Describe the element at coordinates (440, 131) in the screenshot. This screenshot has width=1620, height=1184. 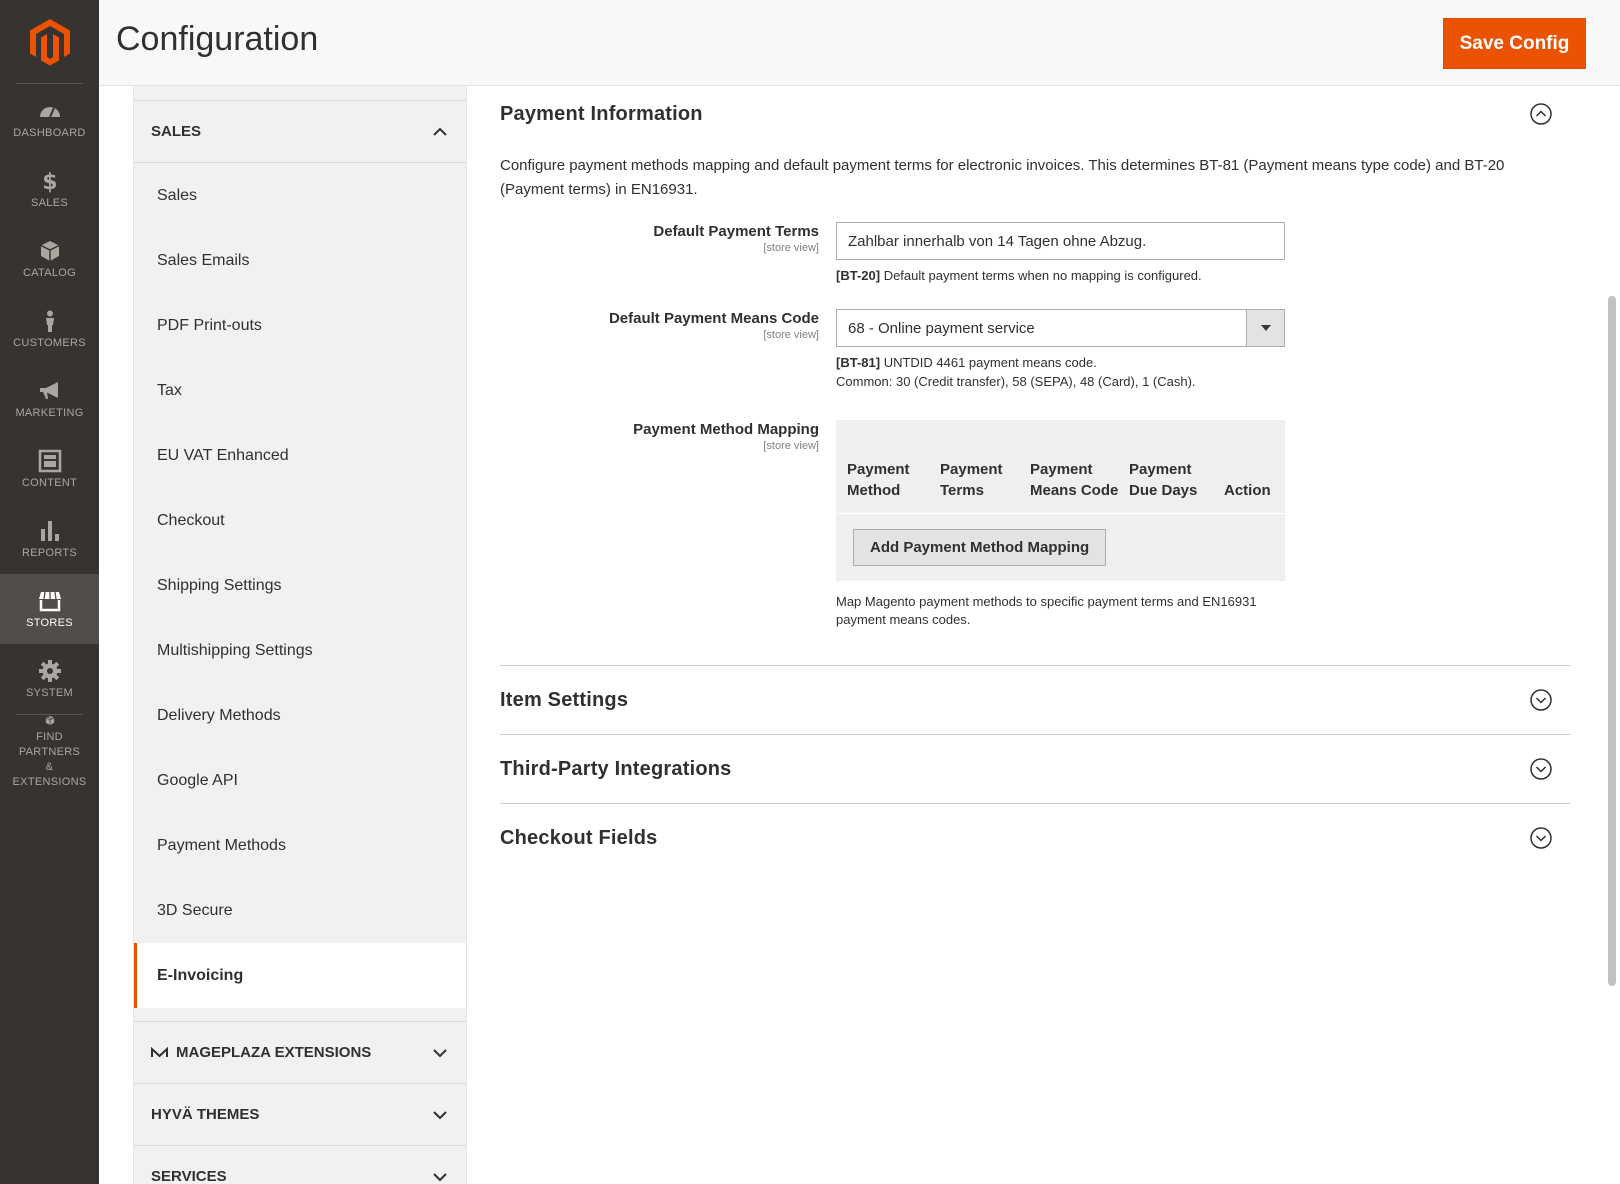
I see `chevron-up-icon` at that location.